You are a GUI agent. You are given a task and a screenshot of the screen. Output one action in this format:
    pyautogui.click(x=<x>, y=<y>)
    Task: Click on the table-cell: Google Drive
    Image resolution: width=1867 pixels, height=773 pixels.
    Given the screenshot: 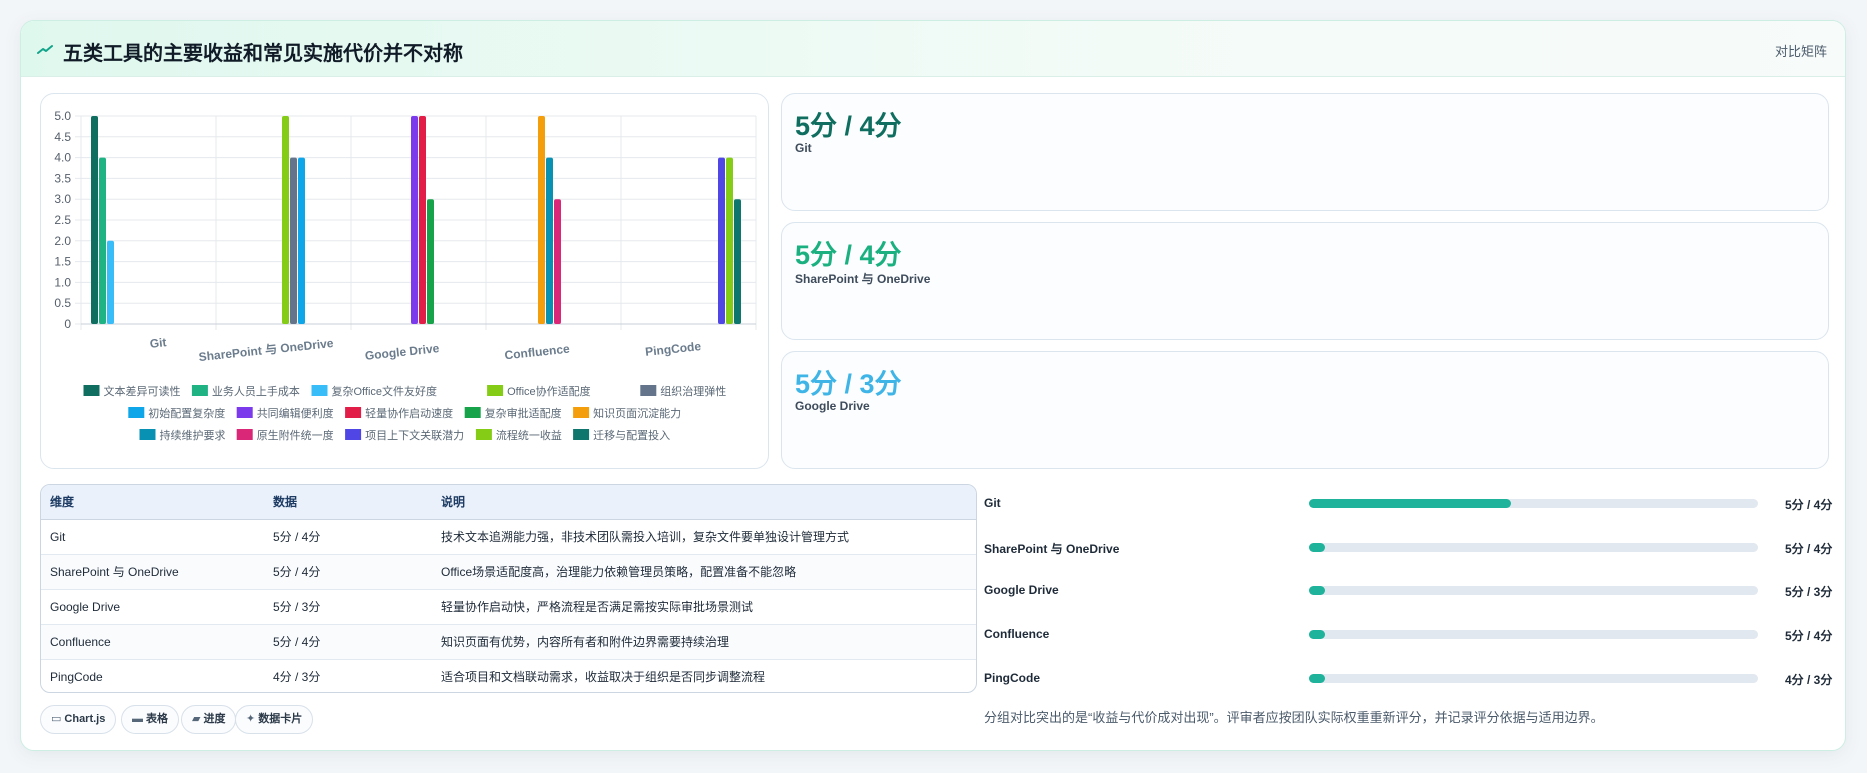 What is the action you would take?
    pyautogui.click(x=85, y=606)
    